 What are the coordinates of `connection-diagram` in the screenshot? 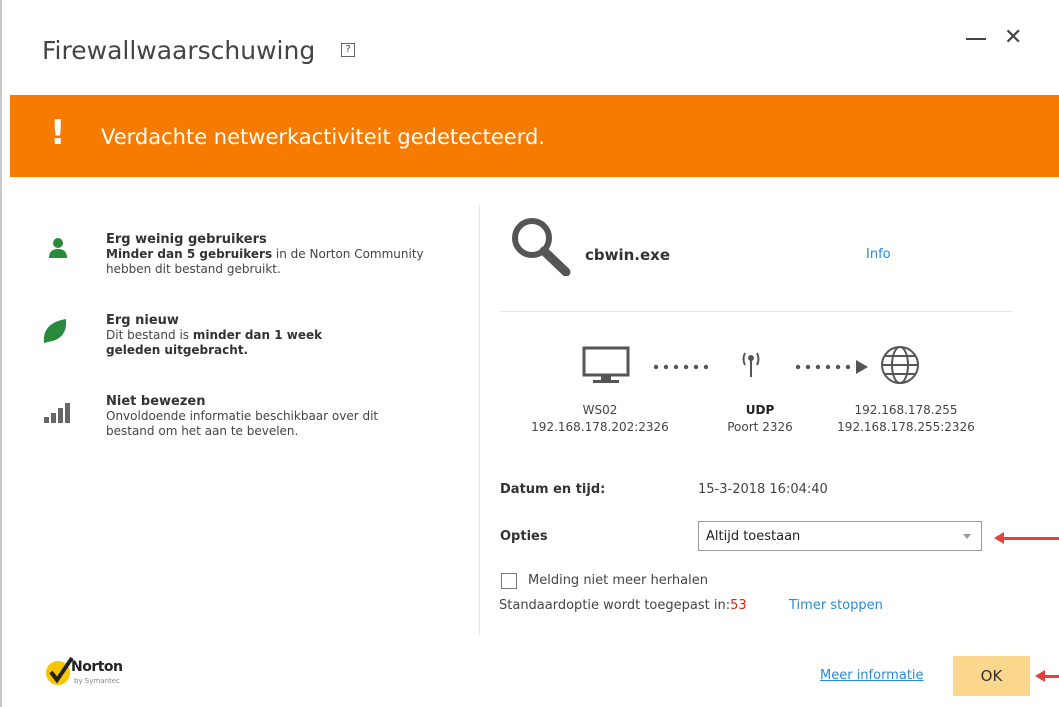 It's located at (750, 365).